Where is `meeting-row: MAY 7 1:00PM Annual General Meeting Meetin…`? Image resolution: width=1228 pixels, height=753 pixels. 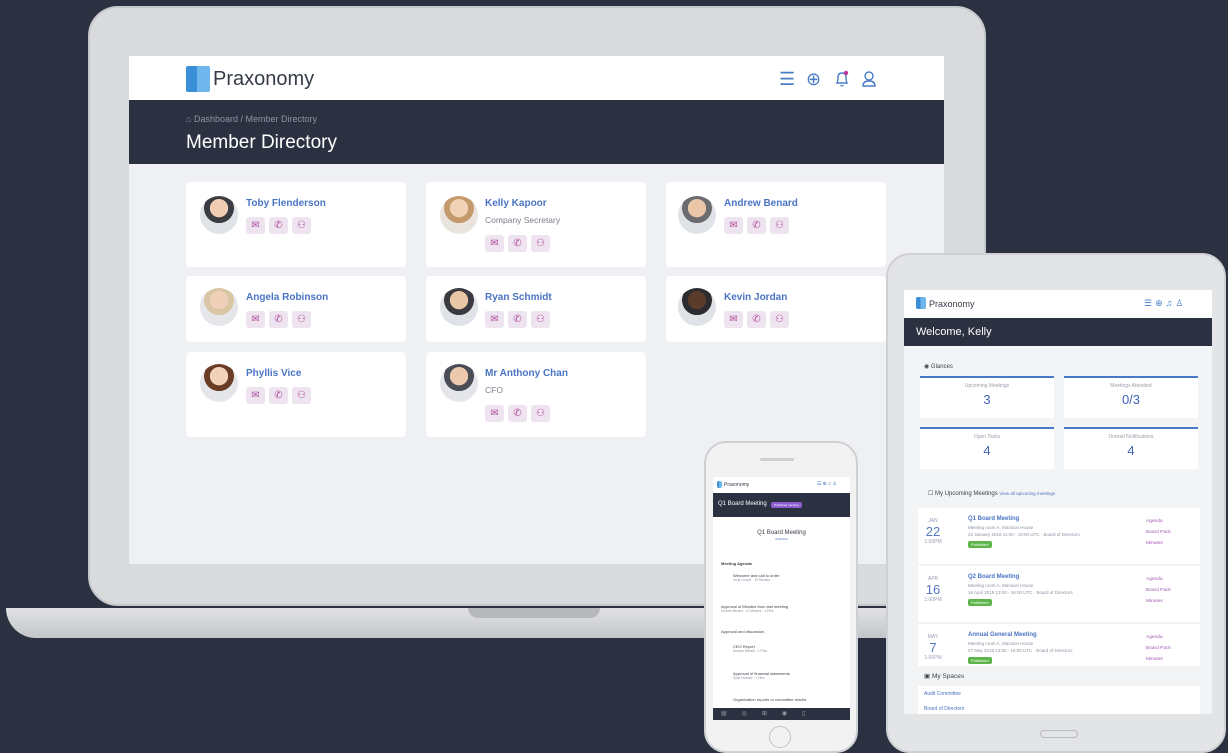 meeting-row: MAY 7 1:00PM Annual General Meeting Meetin… is located at coordinates (1059, 645).